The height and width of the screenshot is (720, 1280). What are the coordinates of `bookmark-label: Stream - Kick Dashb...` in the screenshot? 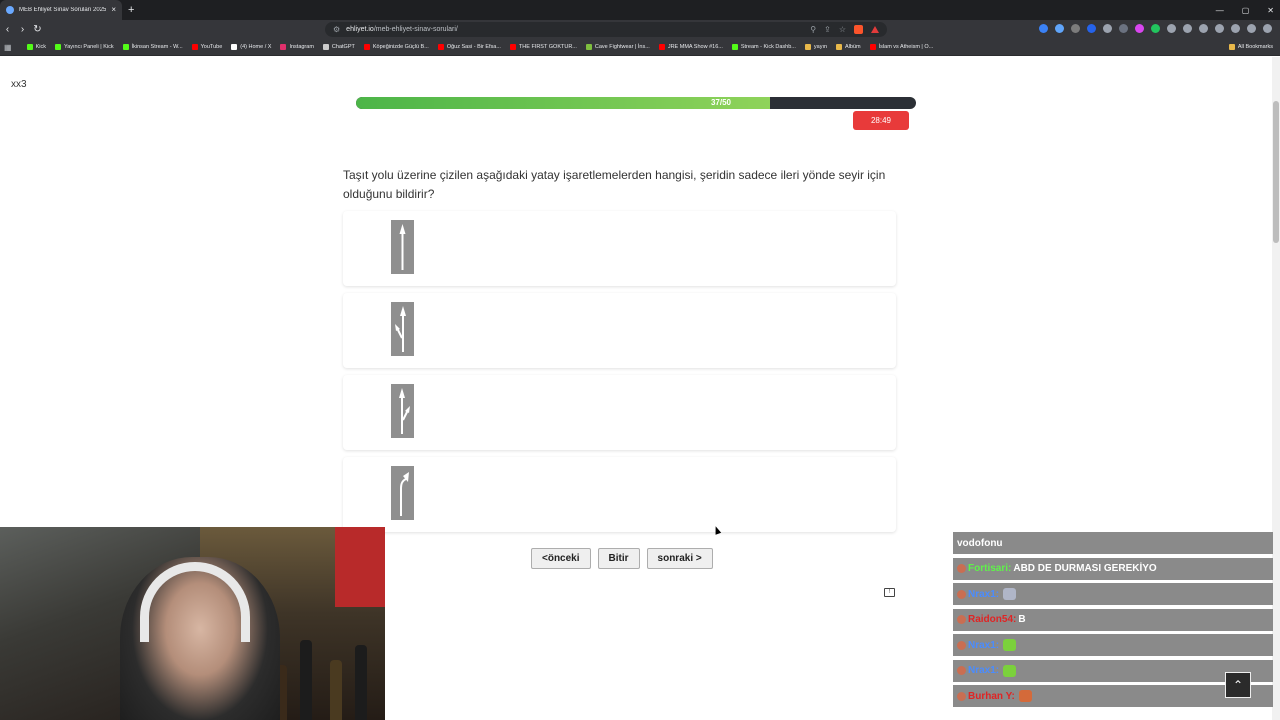 It's located at (768, 47).